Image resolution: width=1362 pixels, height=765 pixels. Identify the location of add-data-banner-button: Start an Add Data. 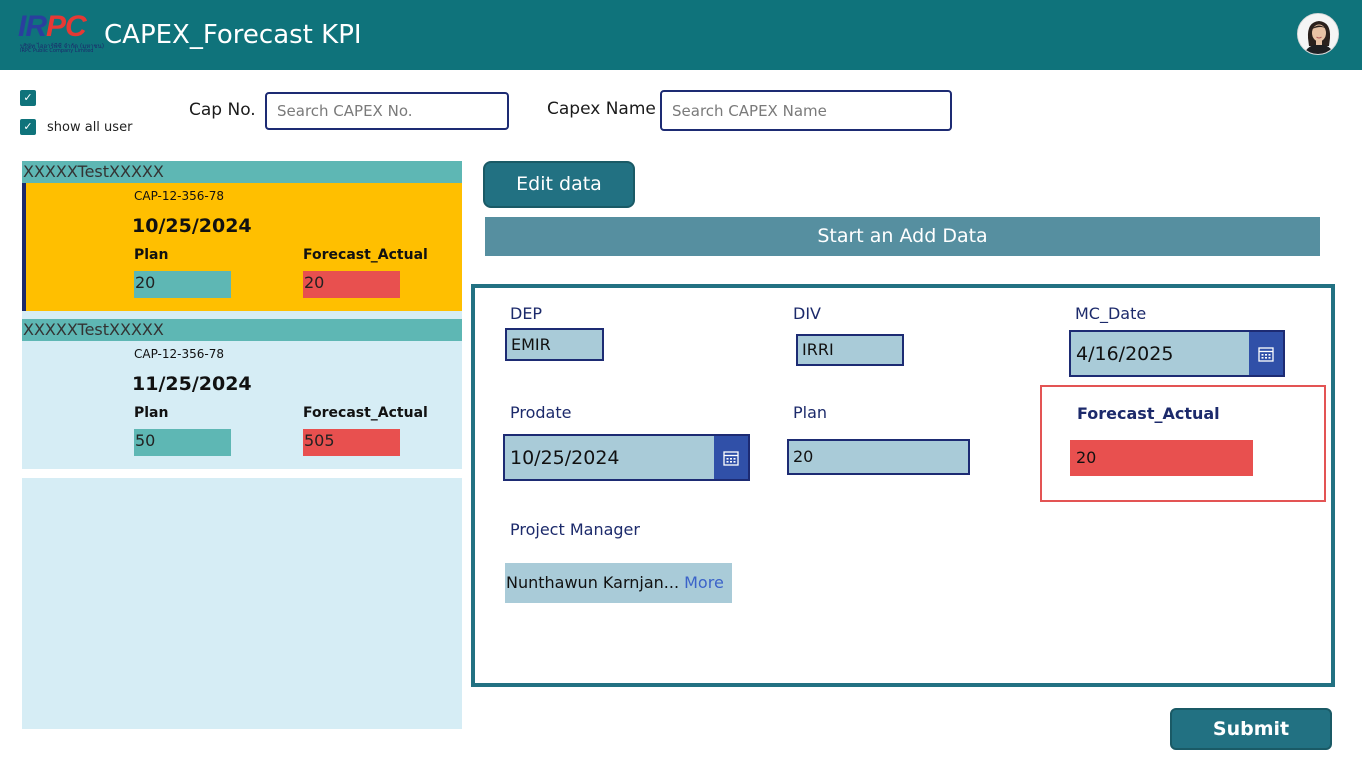
(902, 236).